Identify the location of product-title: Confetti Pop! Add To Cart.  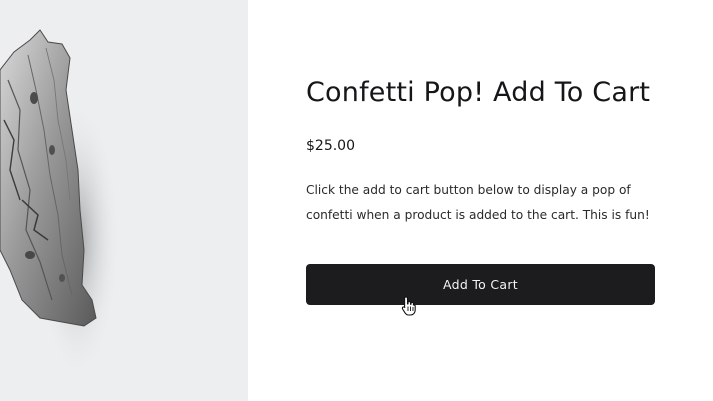
(478, 92).